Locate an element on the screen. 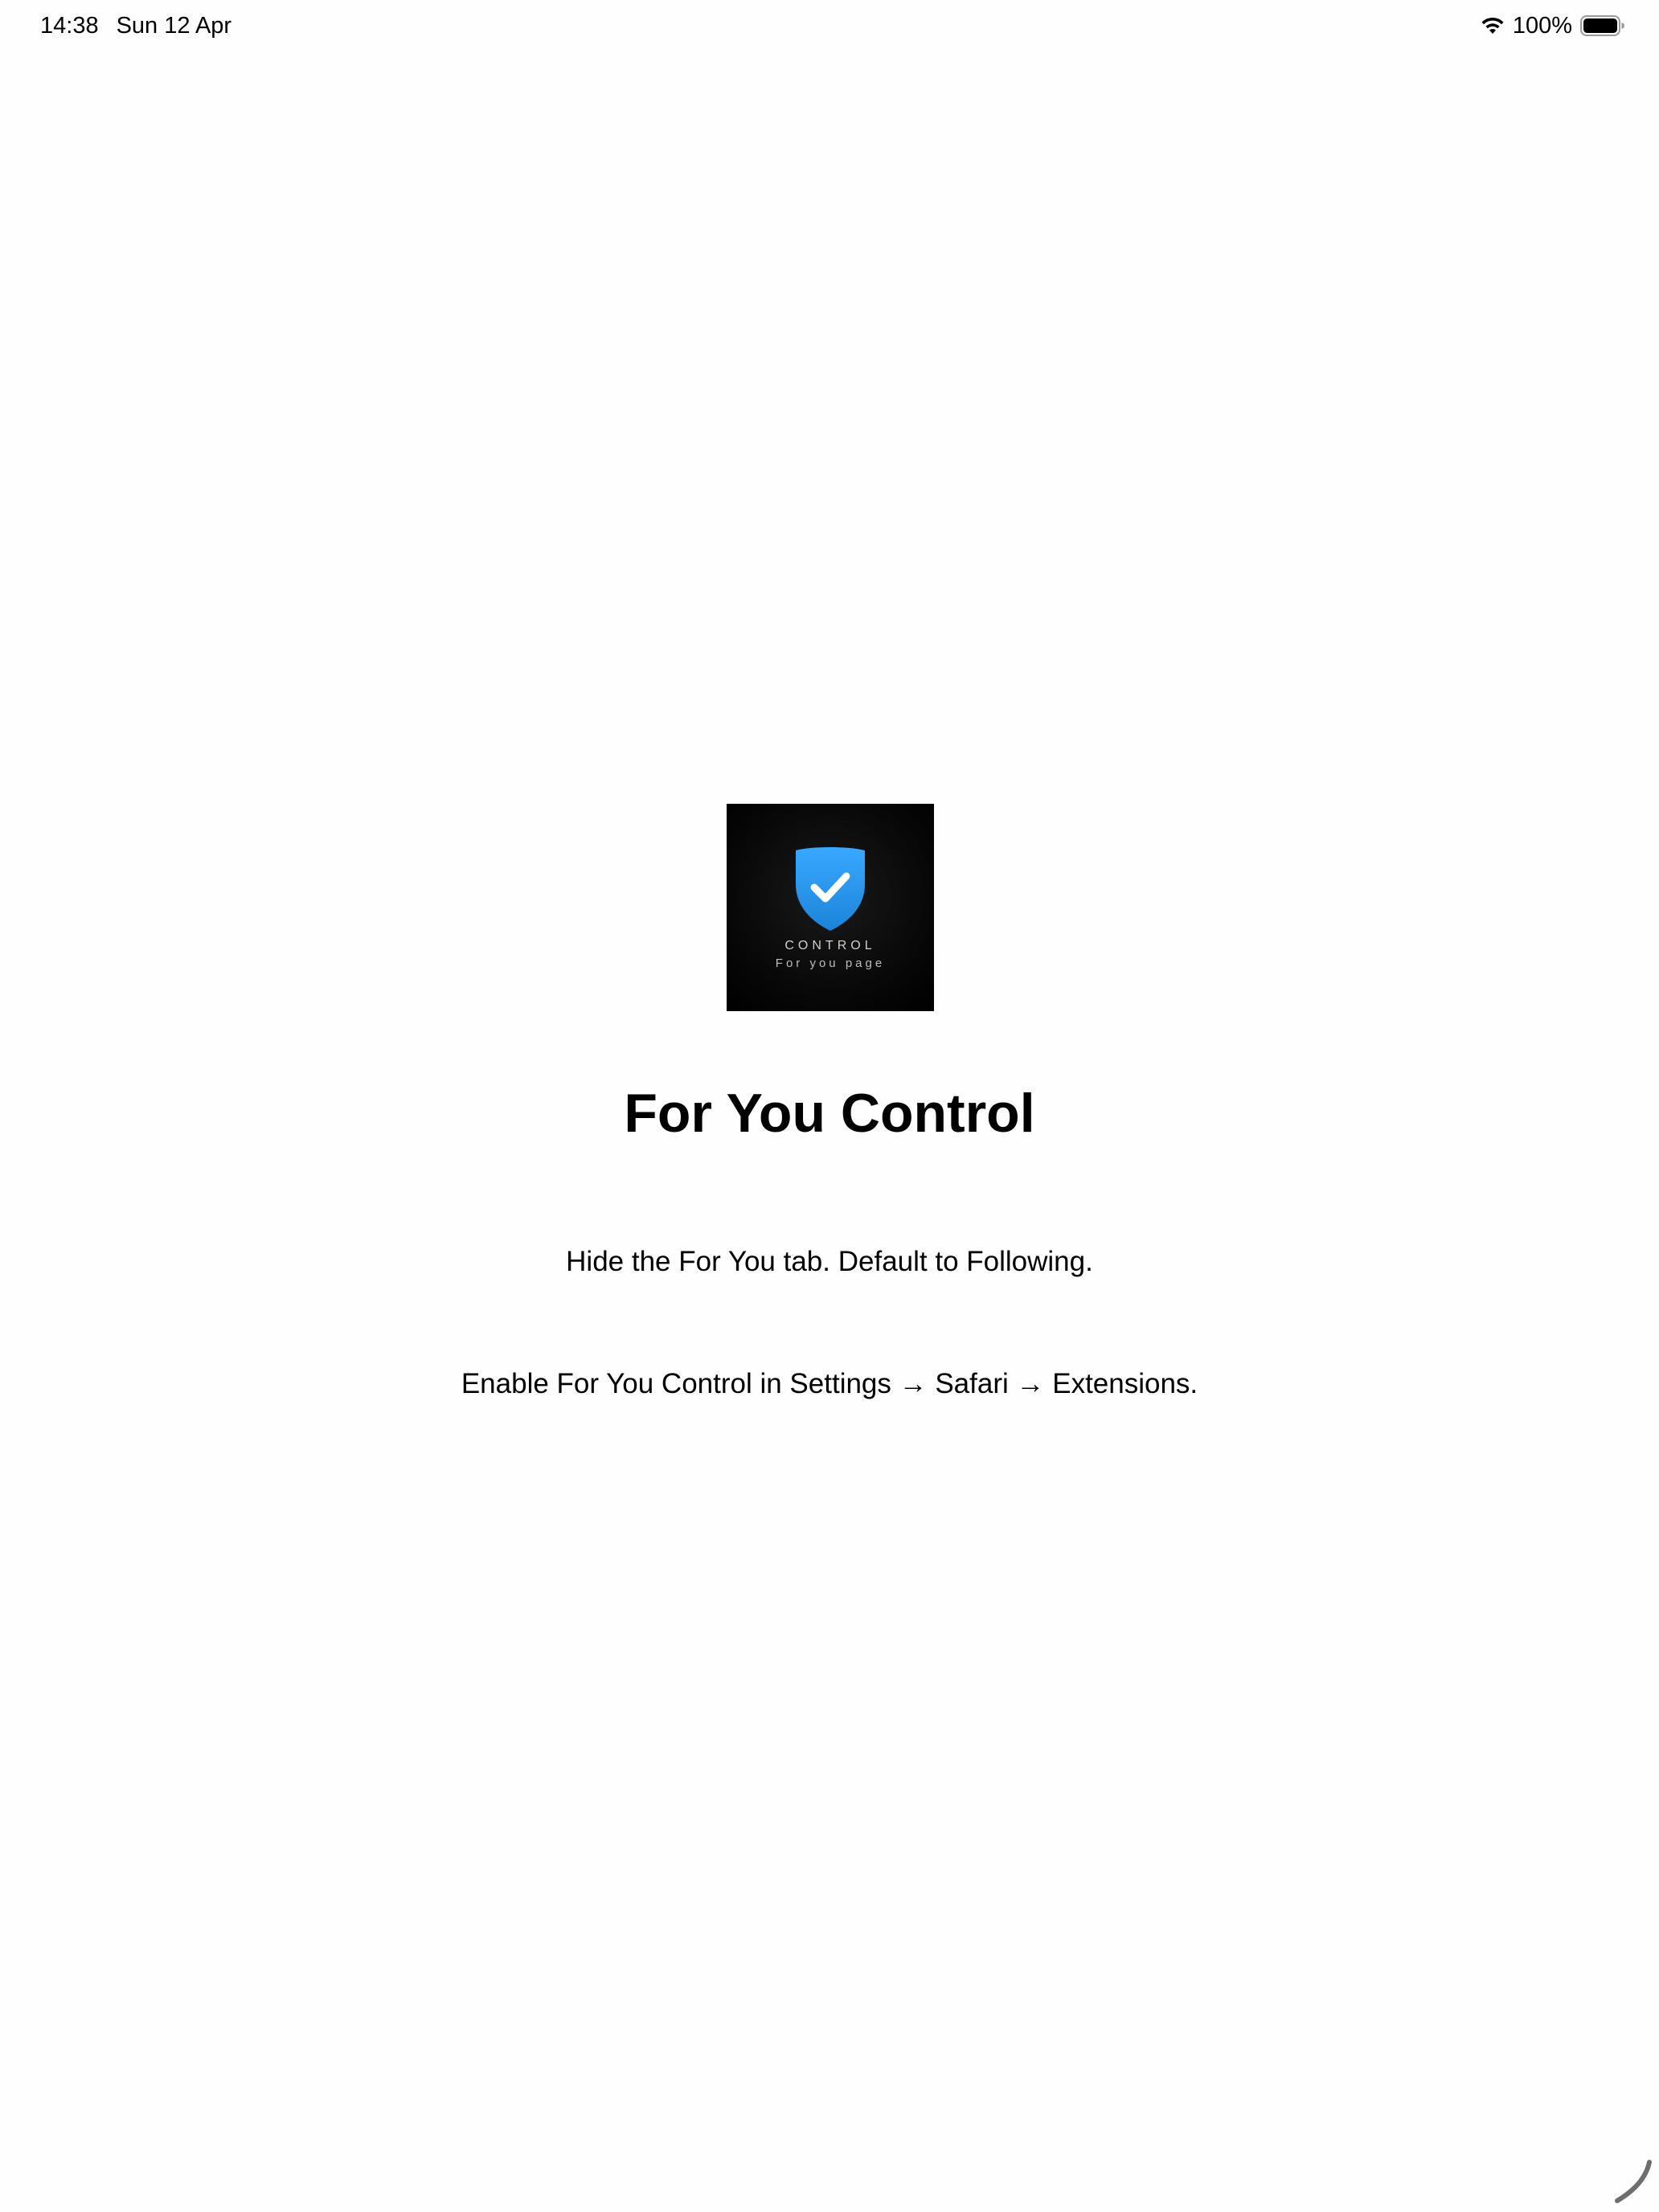  app-title: For You Control is located at coordinates (829, 1113).